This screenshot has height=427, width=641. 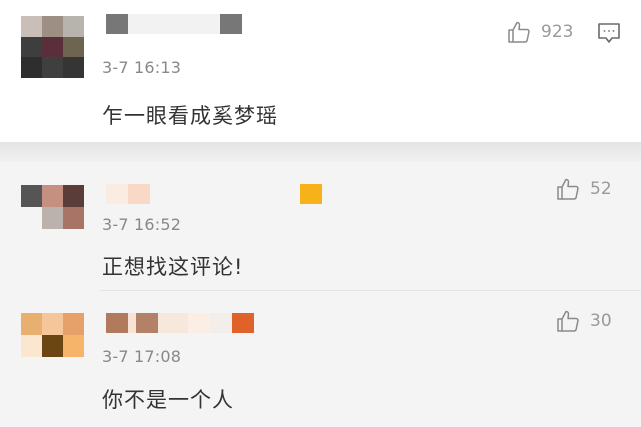 What do you see at coordinates (584, 321) in the screenshot?
I see `like-button: 30` at bounding box center [584, 321].